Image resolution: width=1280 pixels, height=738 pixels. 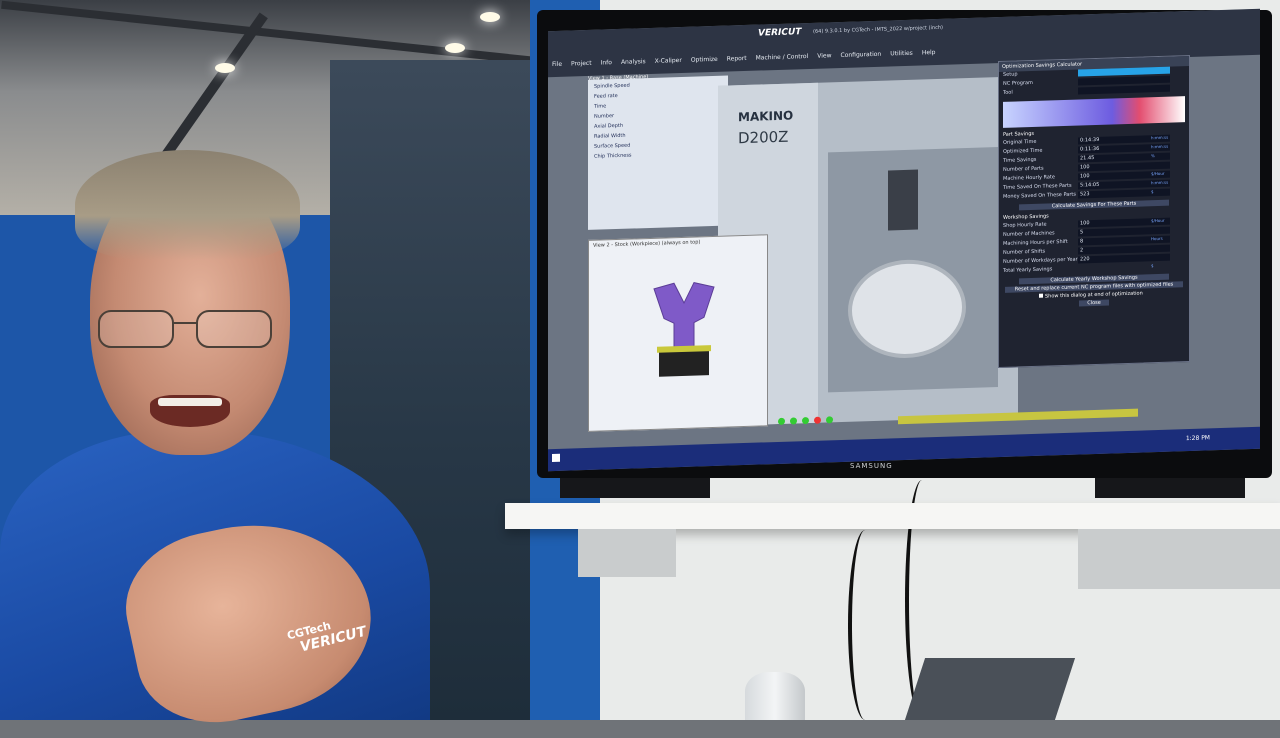 What do you see at coordinates (185, 329) in the screenshot?
I see `glasses-icon` at bounding box center [185, 329].